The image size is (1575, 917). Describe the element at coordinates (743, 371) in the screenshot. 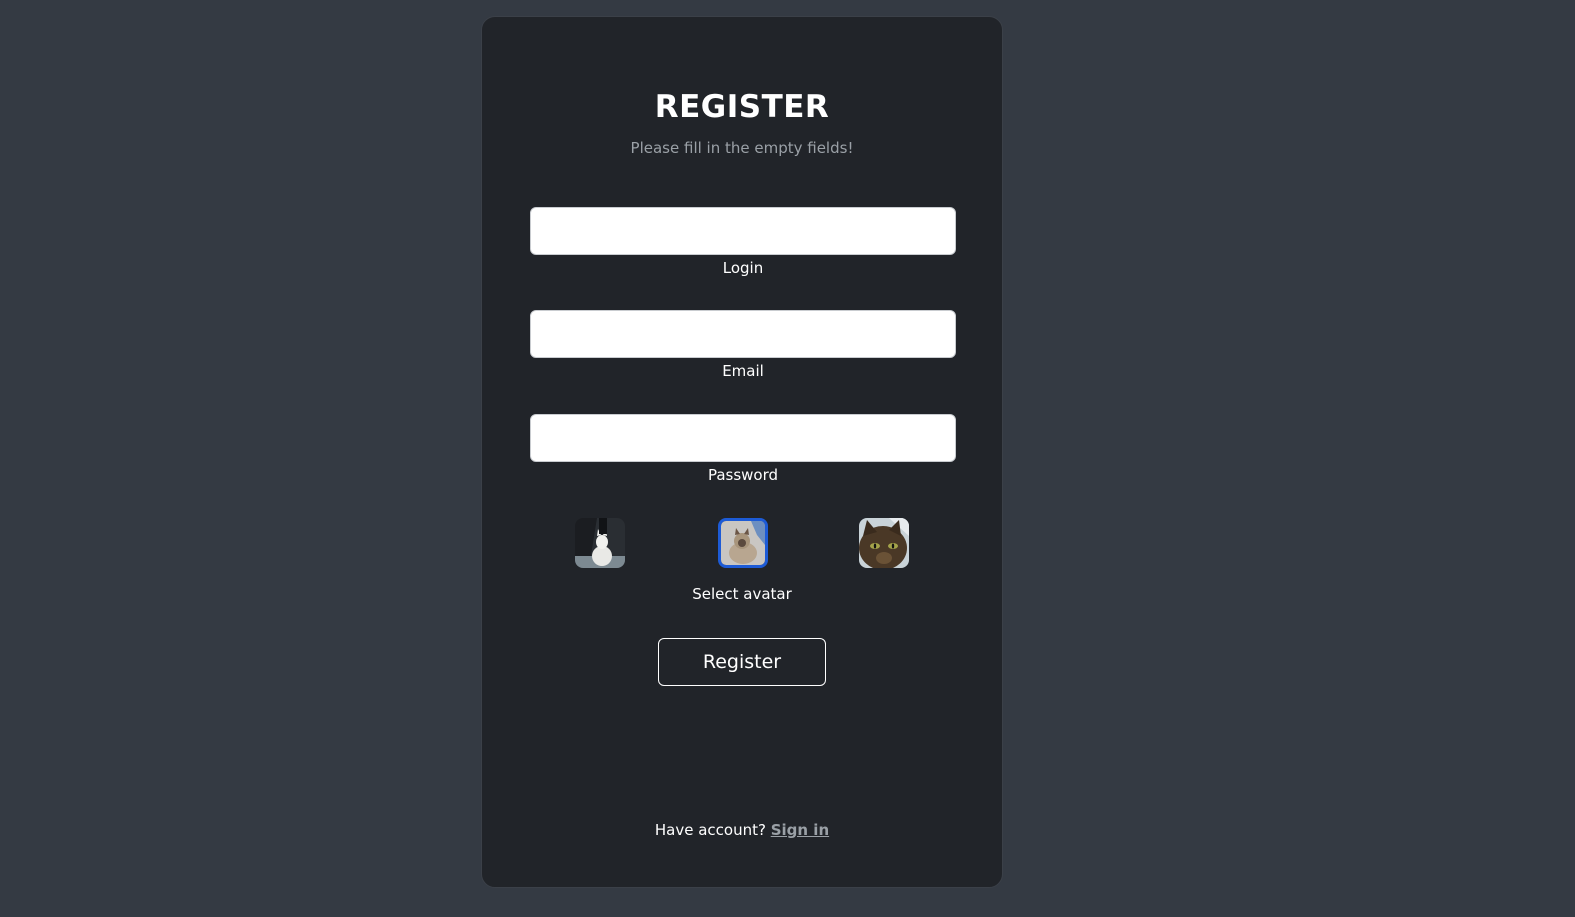

I see `email-label: Email` at that location.